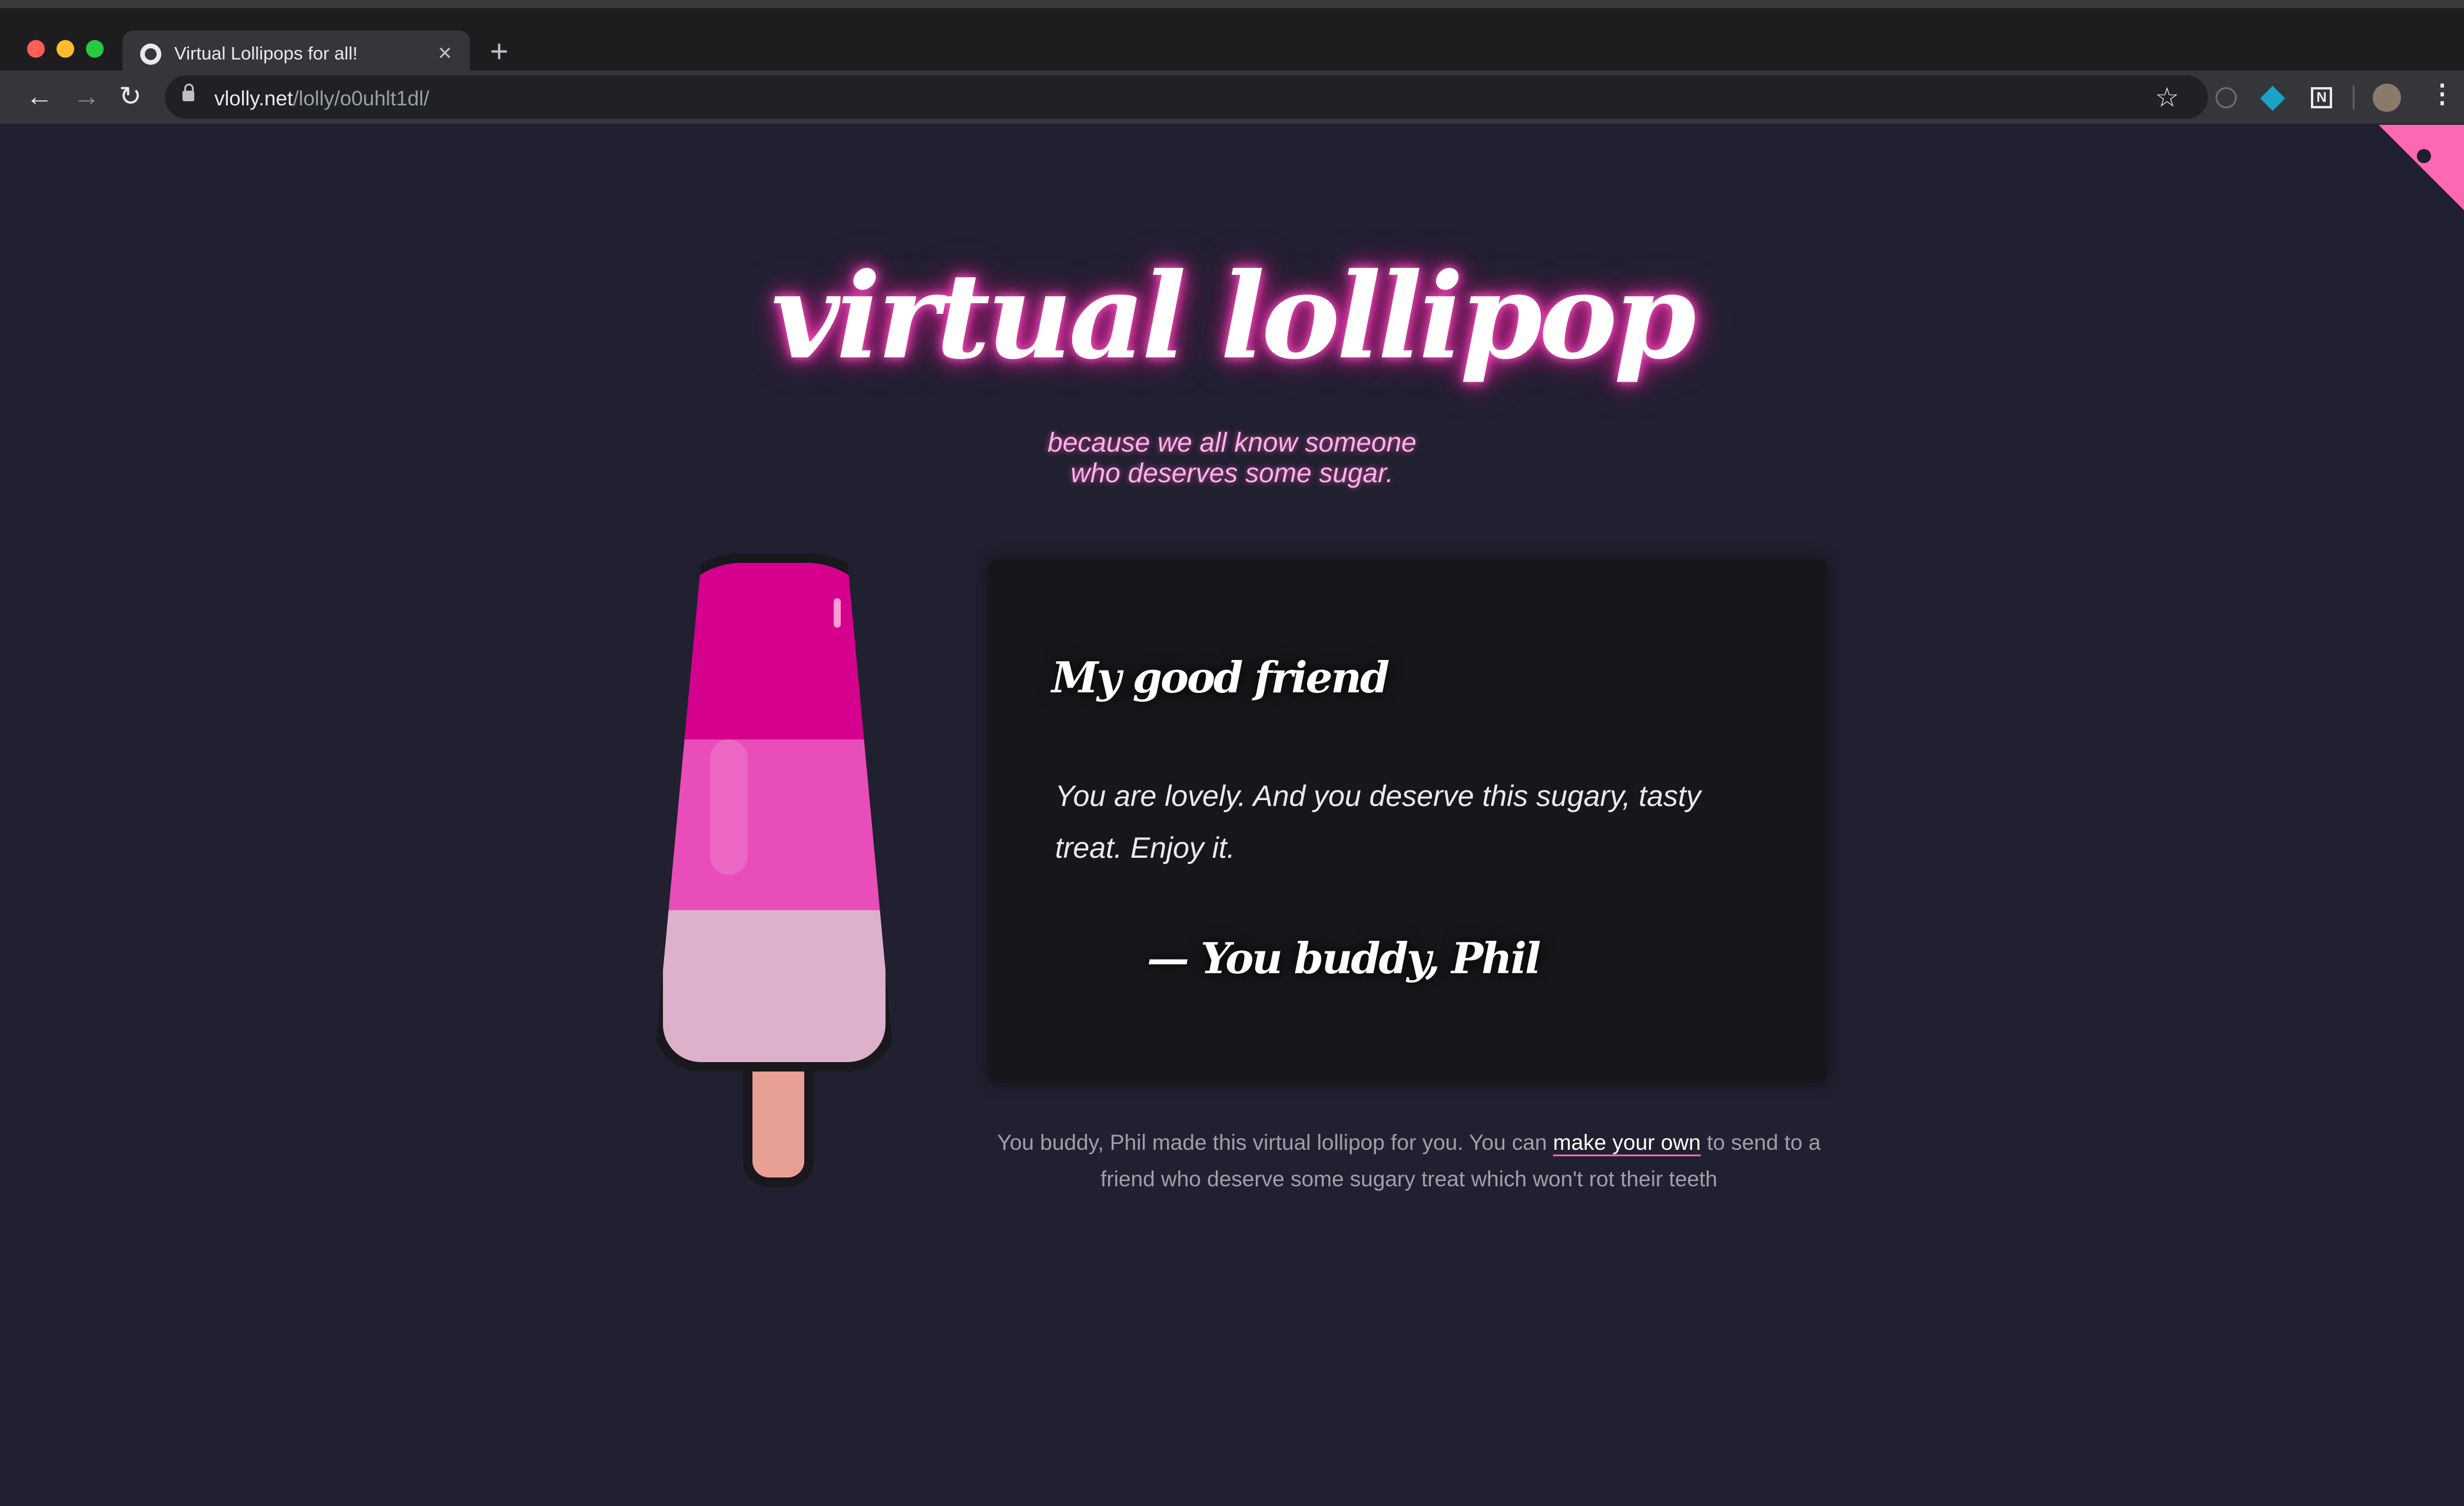  I want to click on lollipop-illustration, so click(774, 886).